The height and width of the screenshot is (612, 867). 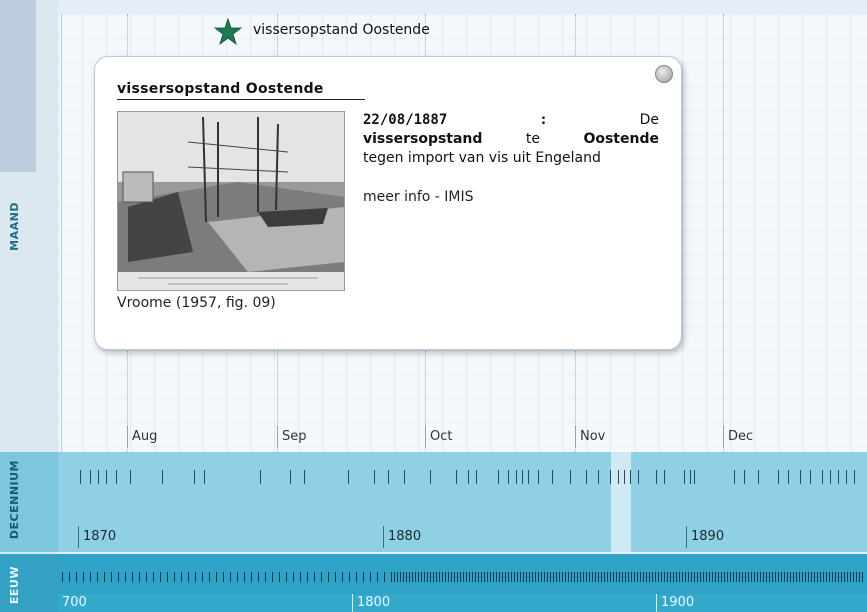 I want to click on event-label: vissersopstand Oostende, so click(x=341, y=30).